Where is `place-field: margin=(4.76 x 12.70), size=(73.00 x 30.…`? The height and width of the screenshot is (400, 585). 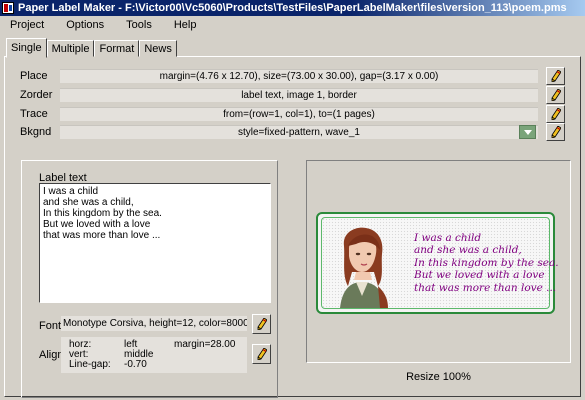 place-field: margin=(4.76 x 12.70), size=(73.00 x 30.… is located at coordinates (299, 76).